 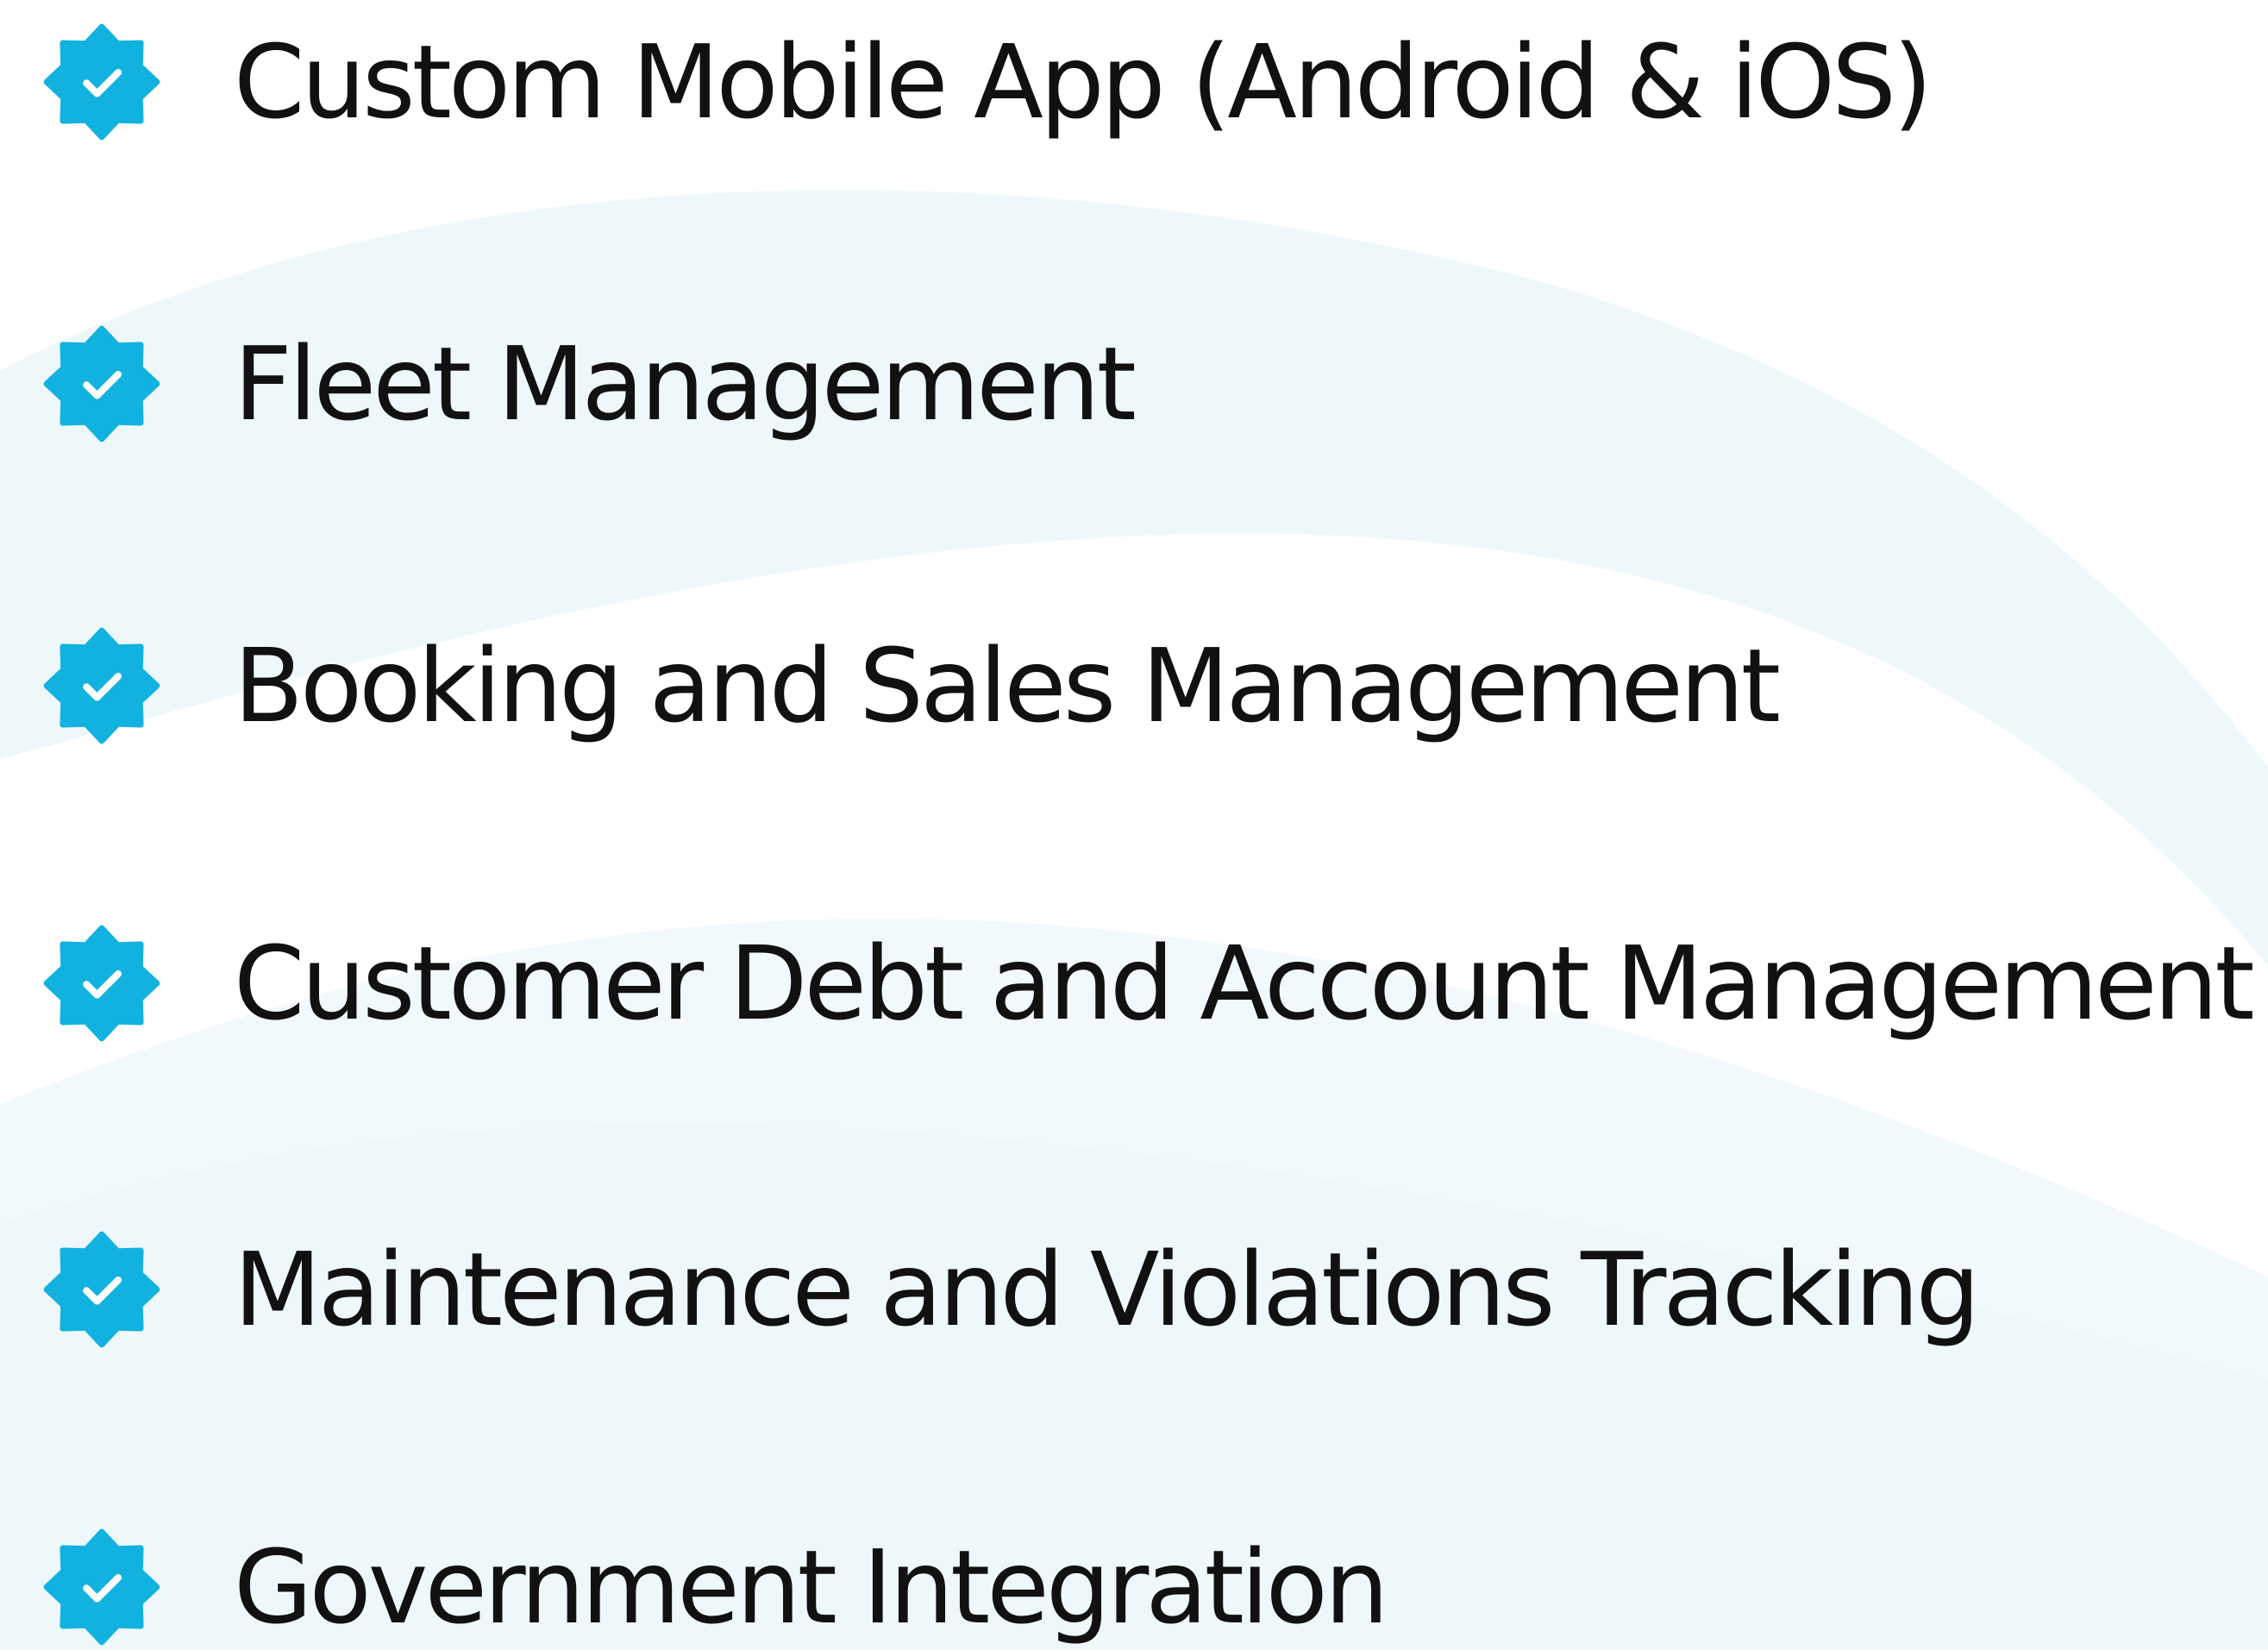 I want to click on feature-item: Customer Debt and Account Management, so click(x=1149, y=983).